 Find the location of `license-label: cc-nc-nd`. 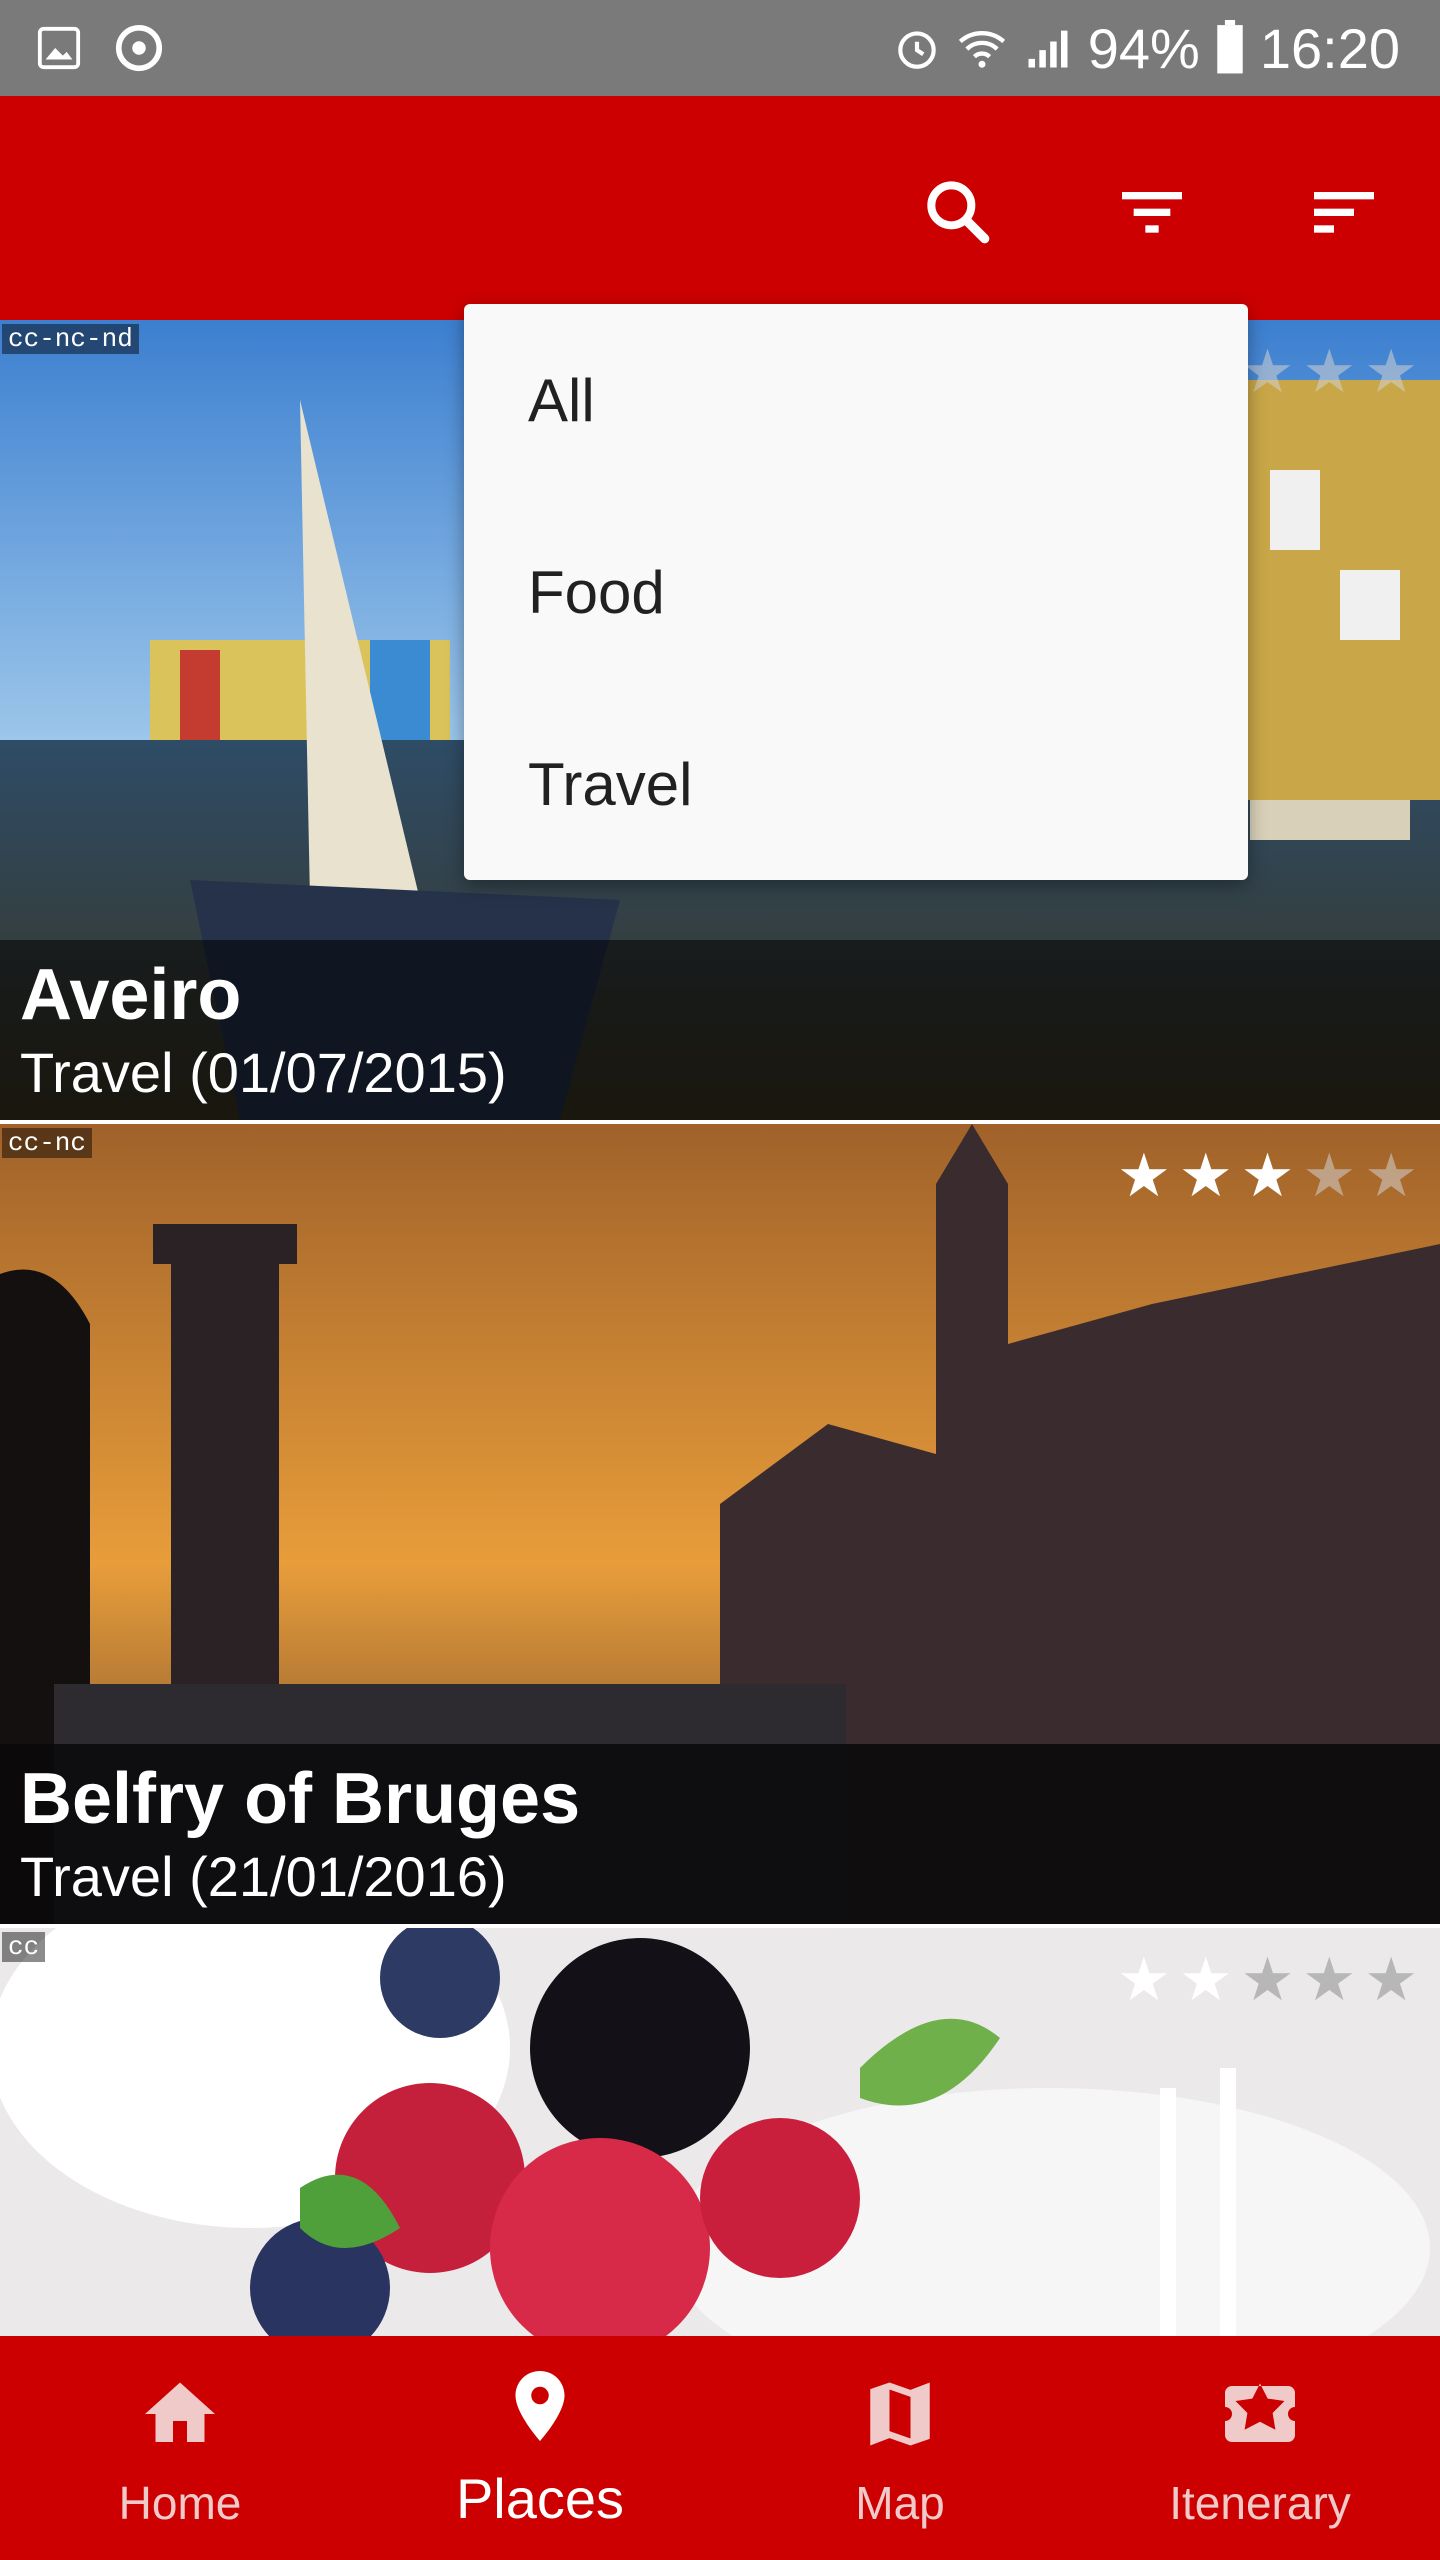

license-label: cc-nc-nd is located at coordinates (70, 339).